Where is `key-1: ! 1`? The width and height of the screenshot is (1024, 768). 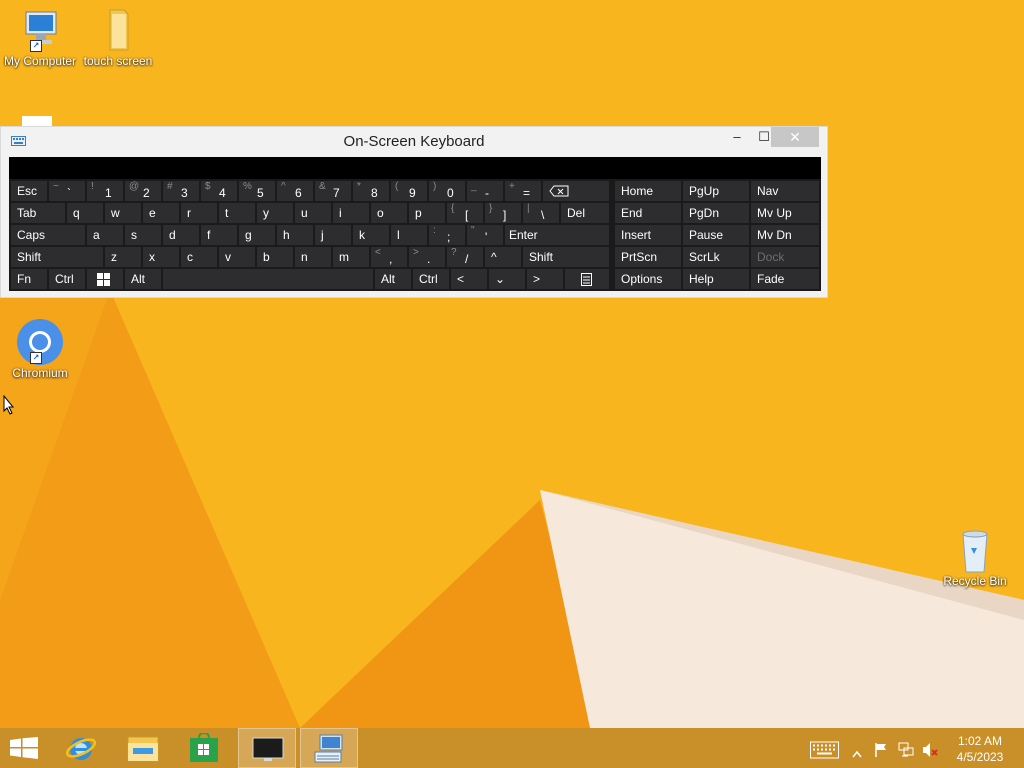
key-1: ! 1 is located at coordinates (105, 191).